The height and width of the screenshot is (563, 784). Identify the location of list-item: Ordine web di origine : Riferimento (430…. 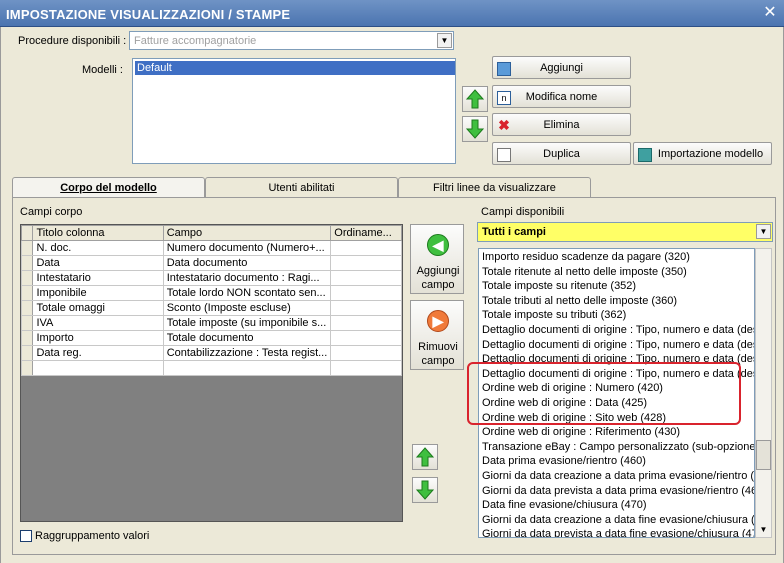
(581, 432).